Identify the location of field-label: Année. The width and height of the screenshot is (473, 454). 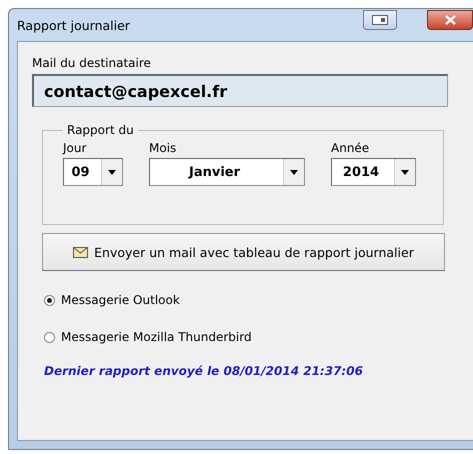
(350, 148).